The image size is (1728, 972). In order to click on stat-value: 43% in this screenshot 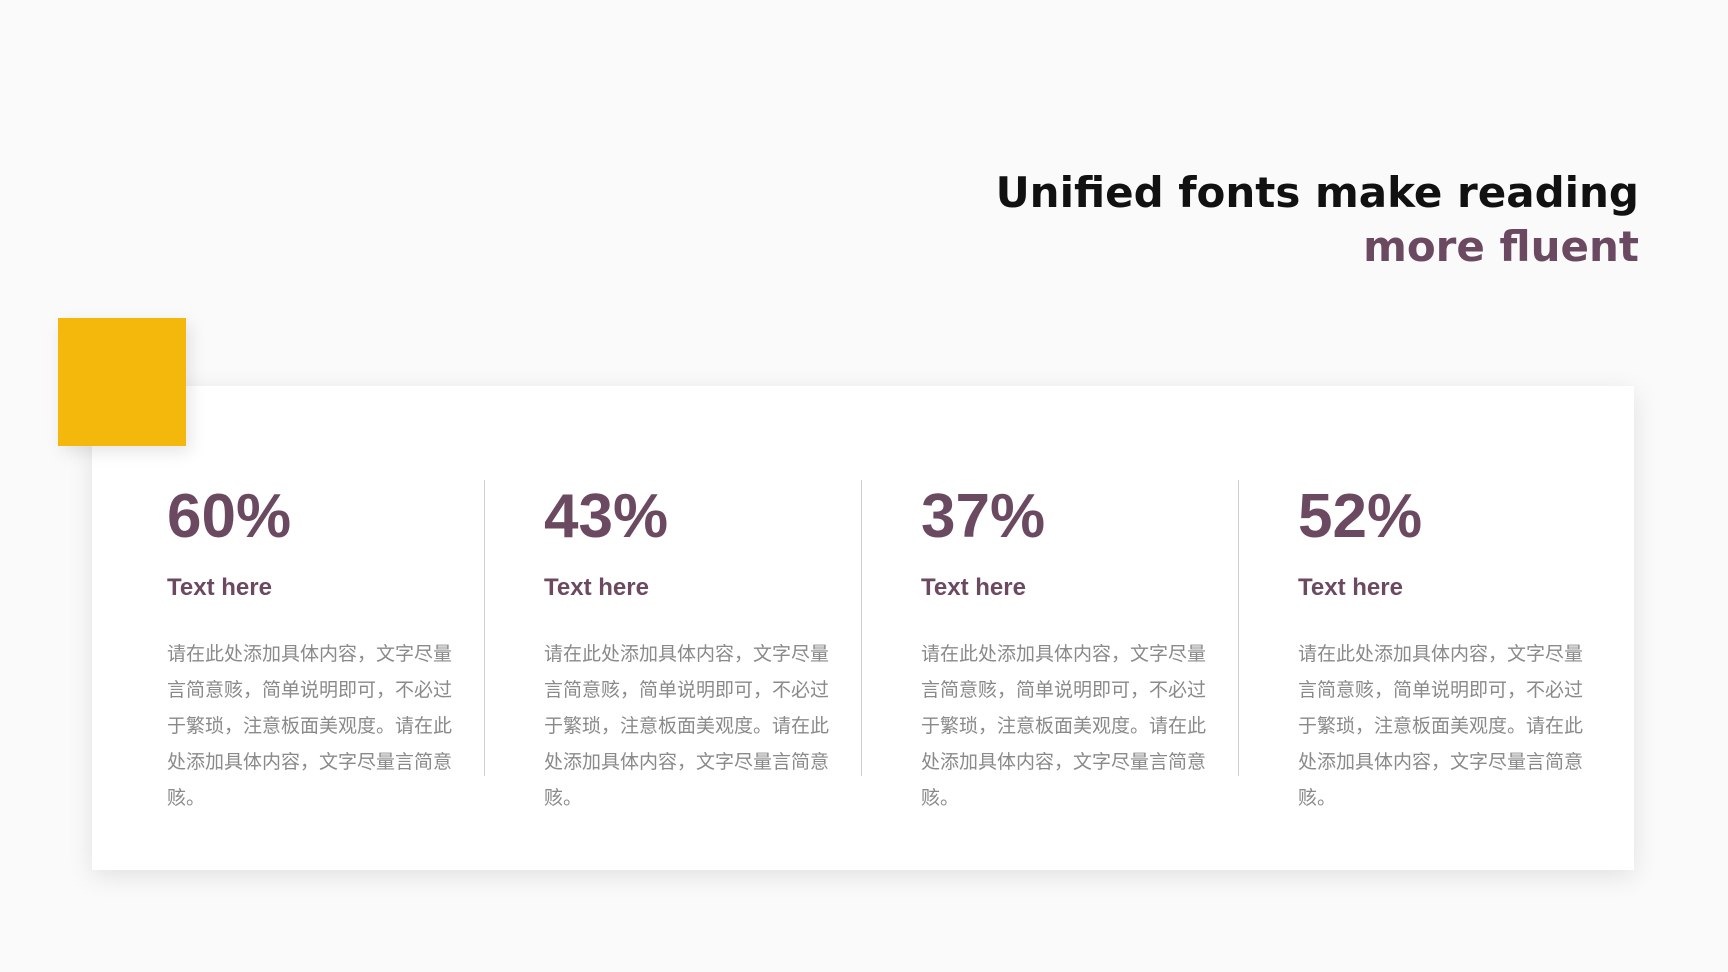, I will do `click(606, 516)`.